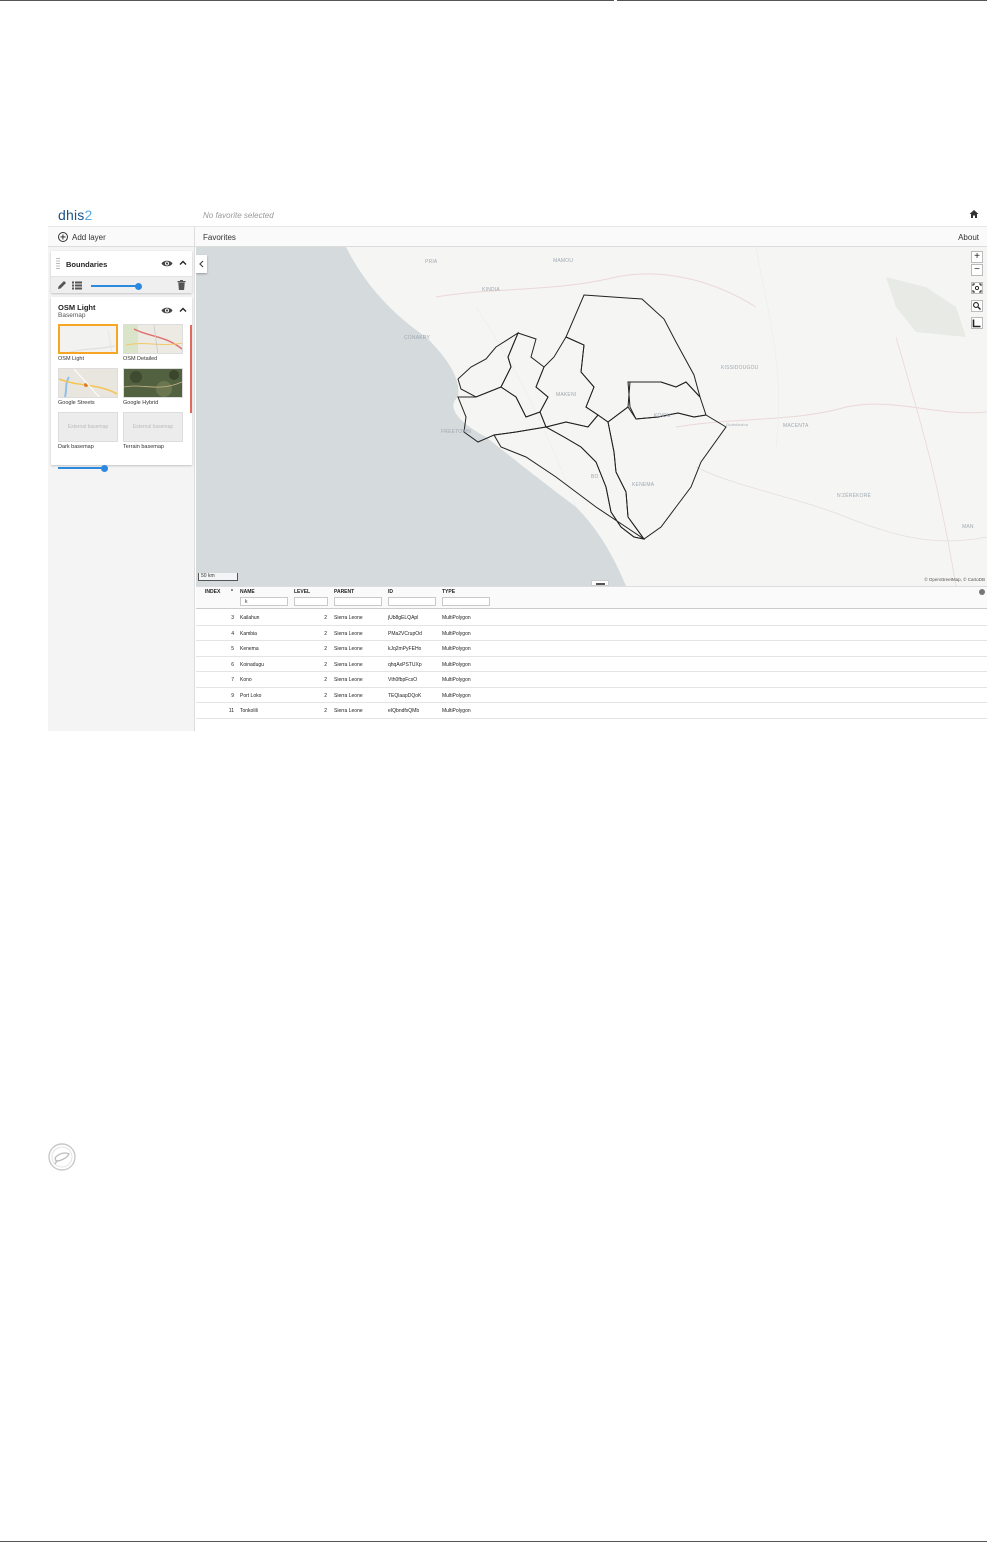 This screenshot has height=1543, width=987. I want to click on data-table-icon, so click(77, 285).